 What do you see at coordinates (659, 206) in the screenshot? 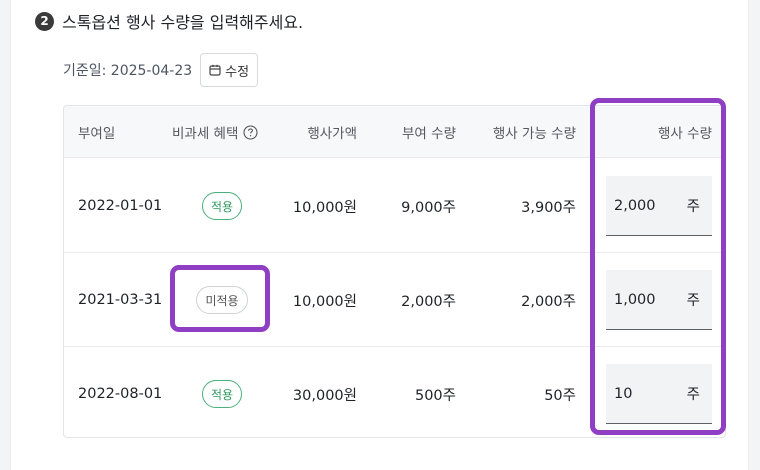
I see `exercise-qty-input: 2,000 주` at bounding box center [659, 206].